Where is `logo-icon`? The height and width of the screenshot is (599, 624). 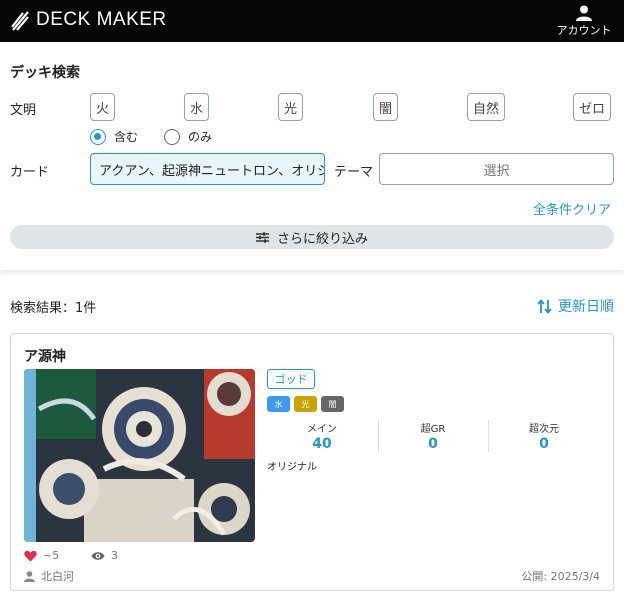 logo-icon is located at coordinates (20, 21).